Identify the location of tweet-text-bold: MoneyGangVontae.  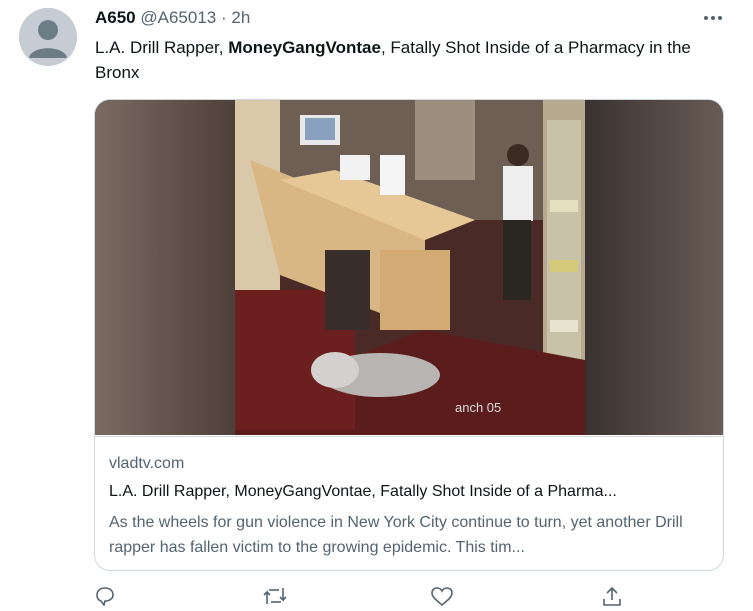
(304, 47).